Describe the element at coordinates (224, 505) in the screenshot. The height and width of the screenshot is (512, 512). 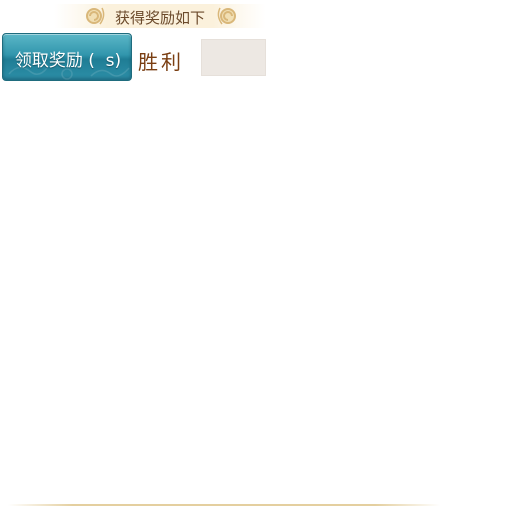
I see `bottom-divider` at that location.